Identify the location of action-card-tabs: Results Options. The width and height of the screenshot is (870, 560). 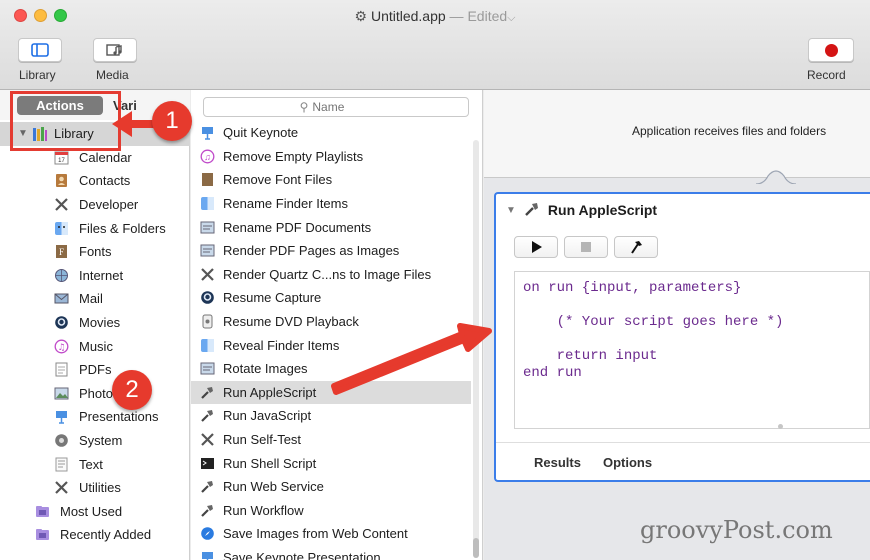
(683, 462).